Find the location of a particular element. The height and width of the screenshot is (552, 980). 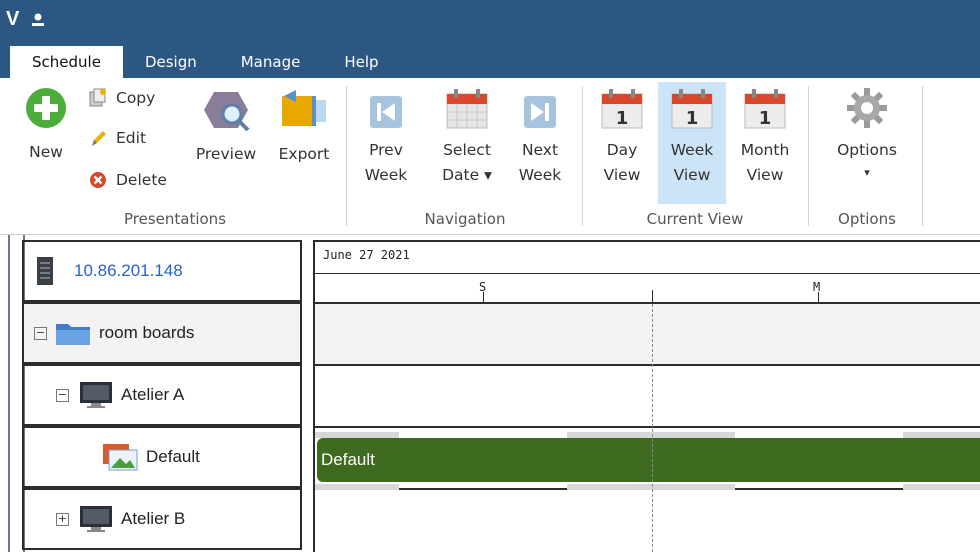

prev-week-button: Prev Week is located at coordinates (386, 141).